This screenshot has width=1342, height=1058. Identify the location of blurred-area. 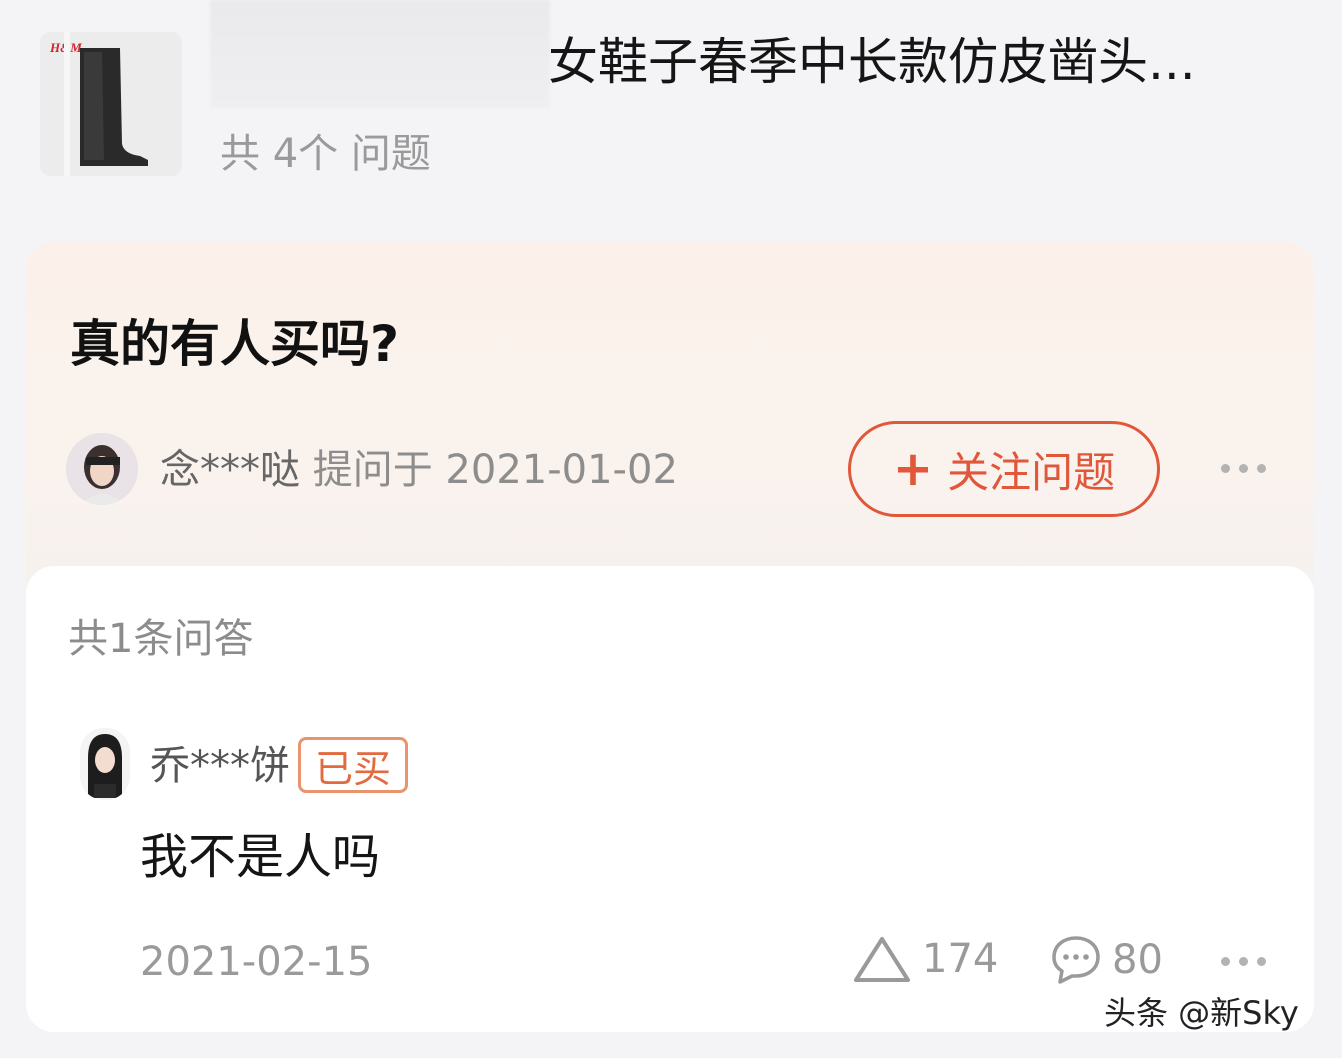
(380, 54).